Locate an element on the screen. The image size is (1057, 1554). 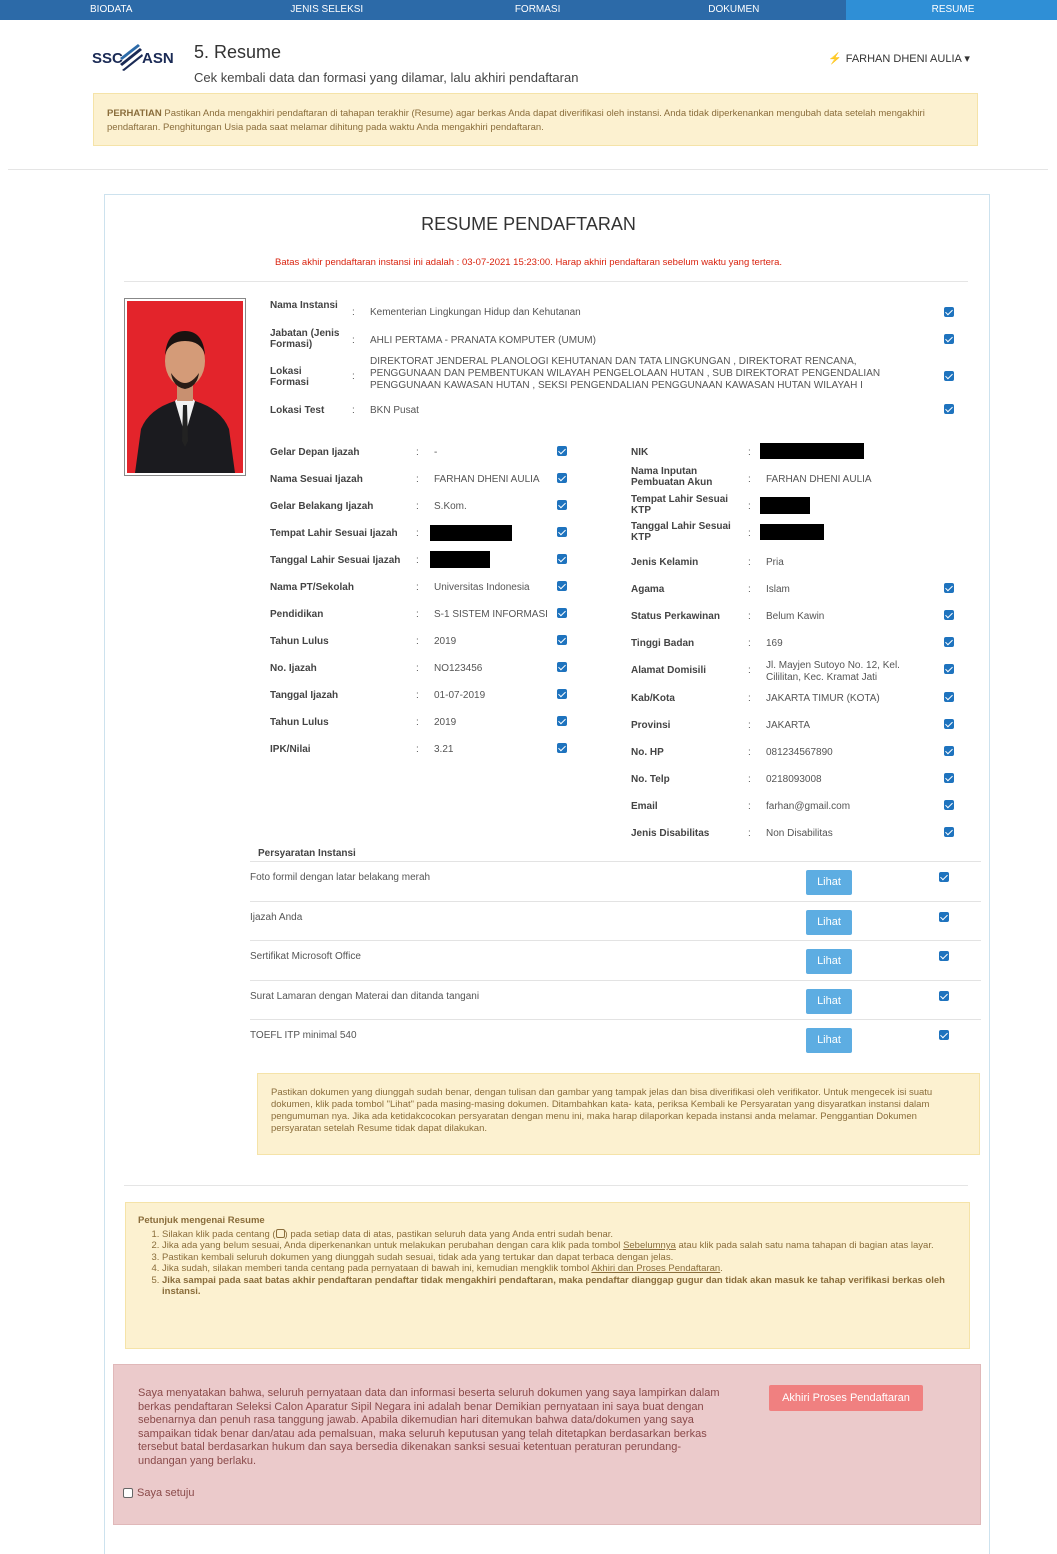
requirement-row: TOEFL ITP minimal 540 Lihat is located at coordinates (615, 1039).